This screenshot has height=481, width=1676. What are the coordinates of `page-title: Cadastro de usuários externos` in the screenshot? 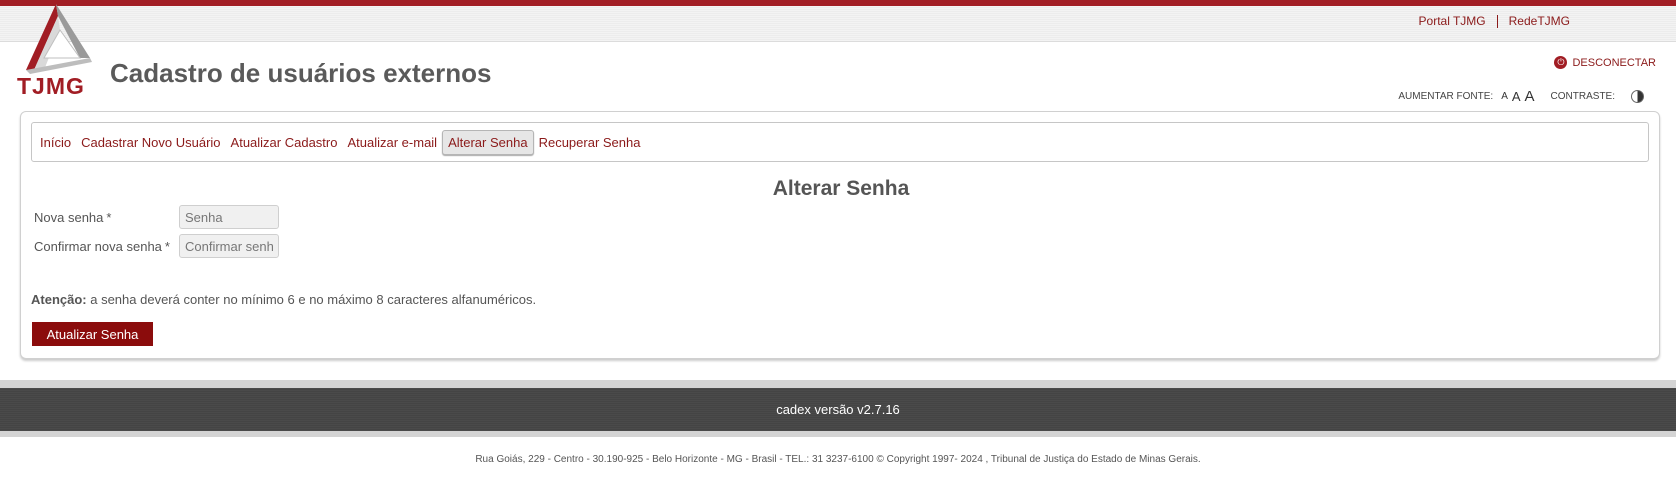 It's located at (301, 73).